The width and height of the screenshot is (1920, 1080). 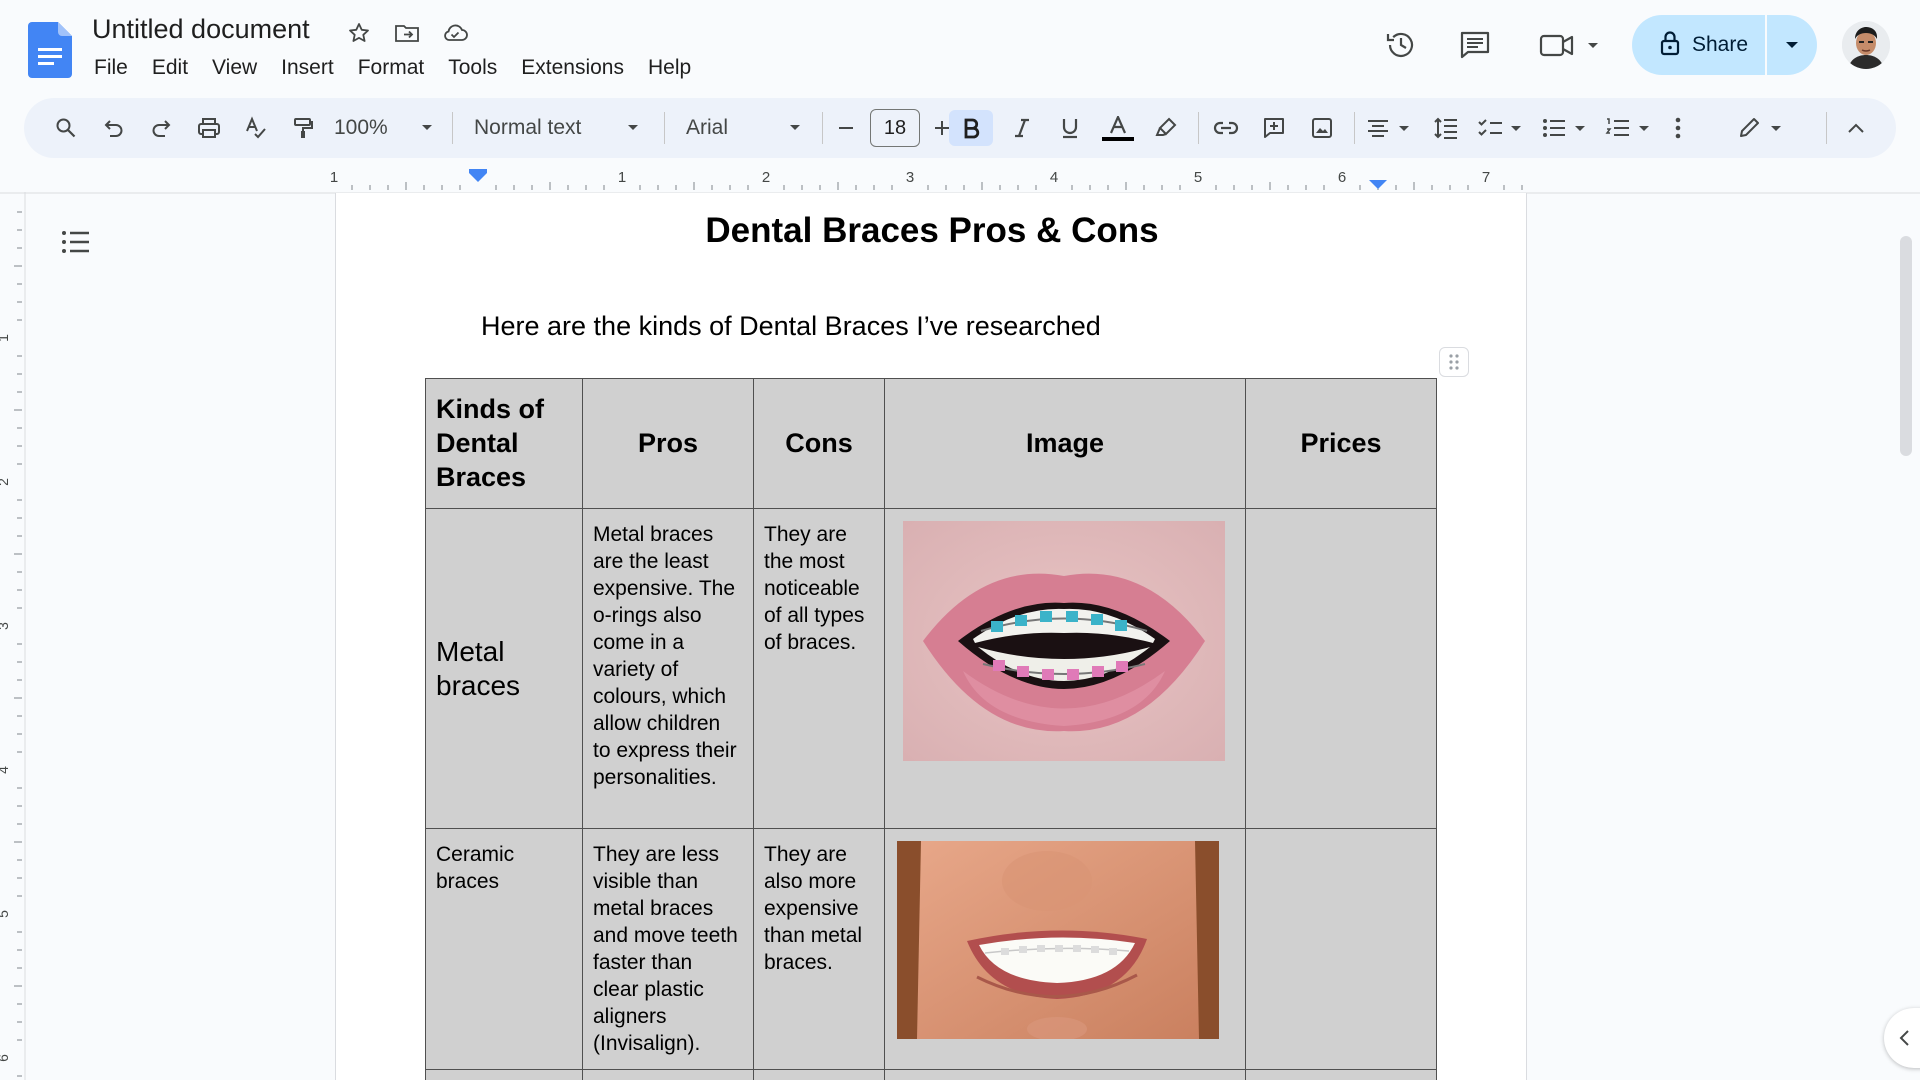 I want to click on print-icon, so click(x=209, y=128).